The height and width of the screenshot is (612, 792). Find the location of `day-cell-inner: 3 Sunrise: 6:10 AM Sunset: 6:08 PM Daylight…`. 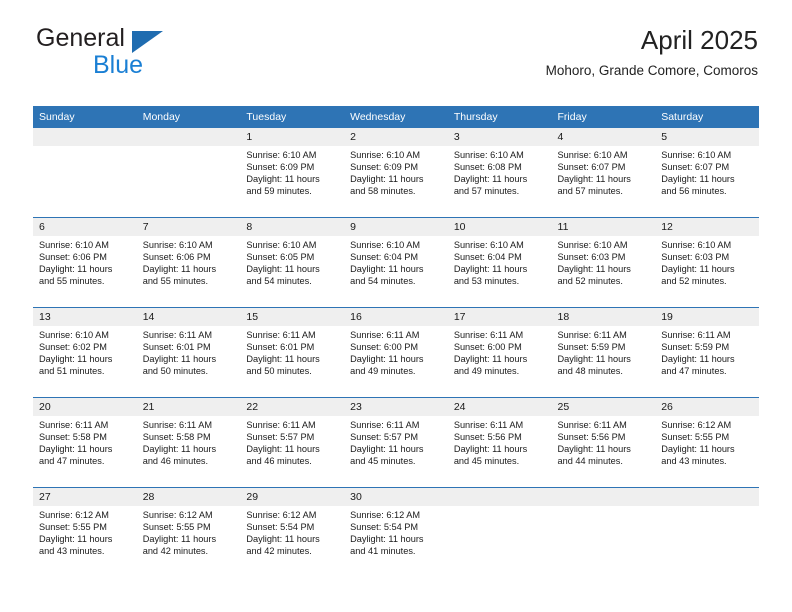

day-cell-inner: 3 Sunrise: 6:10 AM Sunset: 6:08 PM Daylight… is located at coordinates (499, 172).